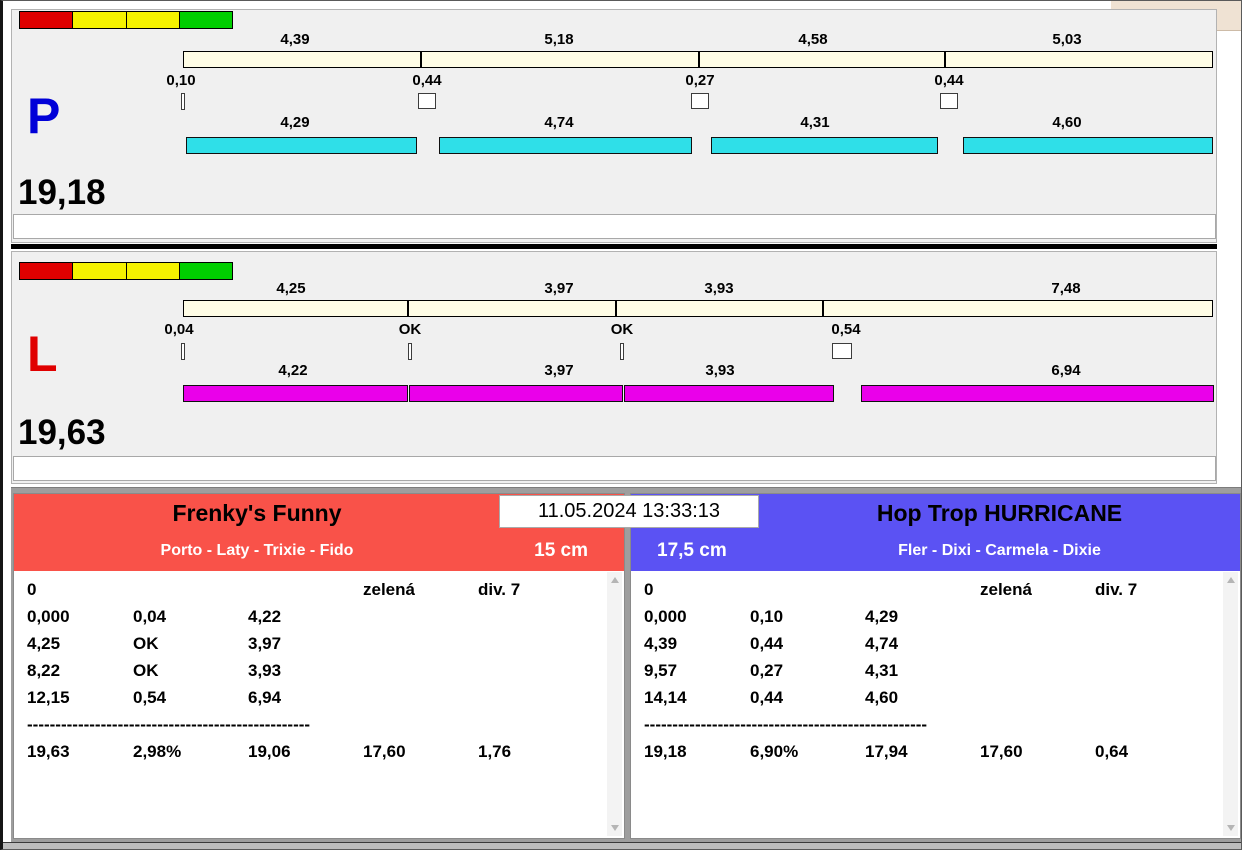  I want to click on traffic-light-green, so click(205, 20).